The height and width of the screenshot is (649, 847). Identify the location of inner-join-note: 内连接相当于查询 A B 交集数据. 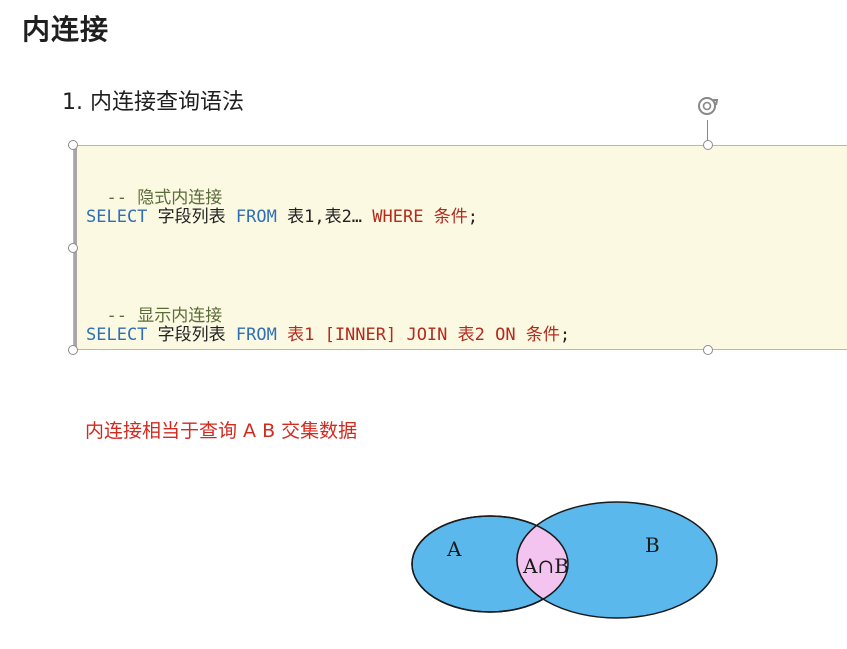
(221, 431).